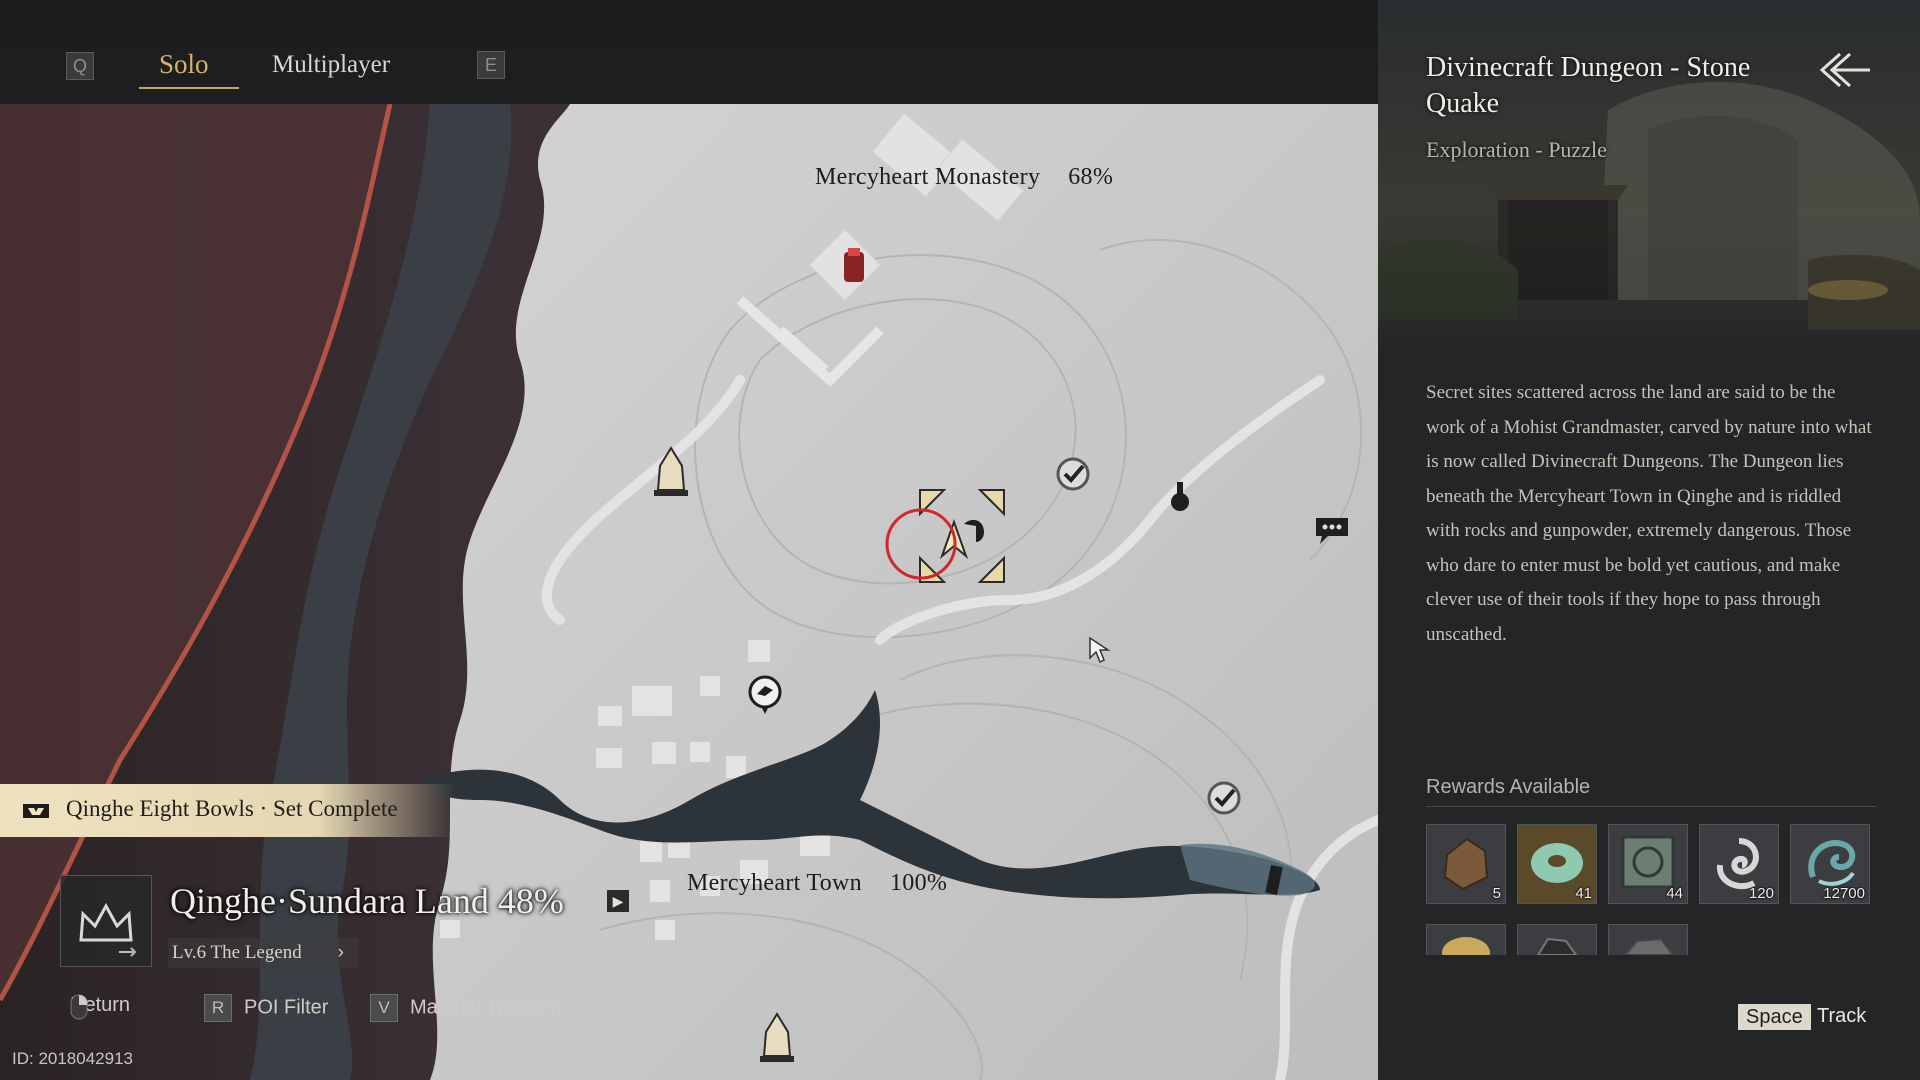 The width and height of the screenshot is (1920, 1080). What do you see at coordinates (765, 696) in the screenshot?
I see `bird-waypoint-icon` at bounding box center [765, 696].